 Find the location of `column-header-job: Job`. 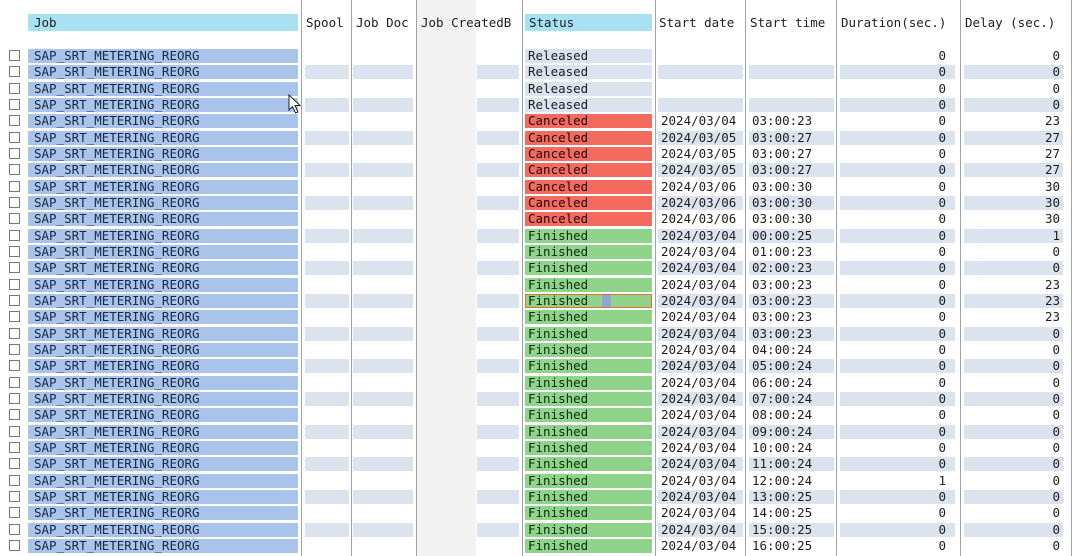

column-header-job: Job is located at coordinates (163, 22).